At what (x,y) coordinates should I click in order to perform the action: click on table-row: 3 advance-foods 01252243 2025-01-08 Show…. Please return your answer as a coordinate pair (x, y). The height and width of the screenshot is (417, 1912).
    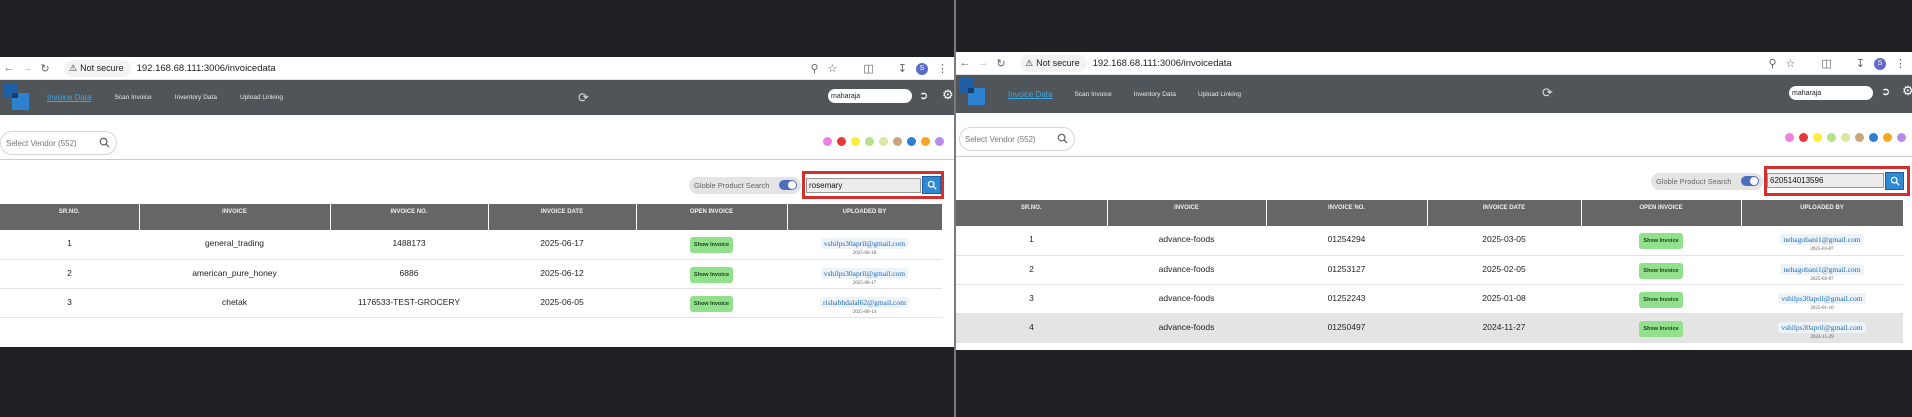
    Looking at the image, I should click on (1429, 299).